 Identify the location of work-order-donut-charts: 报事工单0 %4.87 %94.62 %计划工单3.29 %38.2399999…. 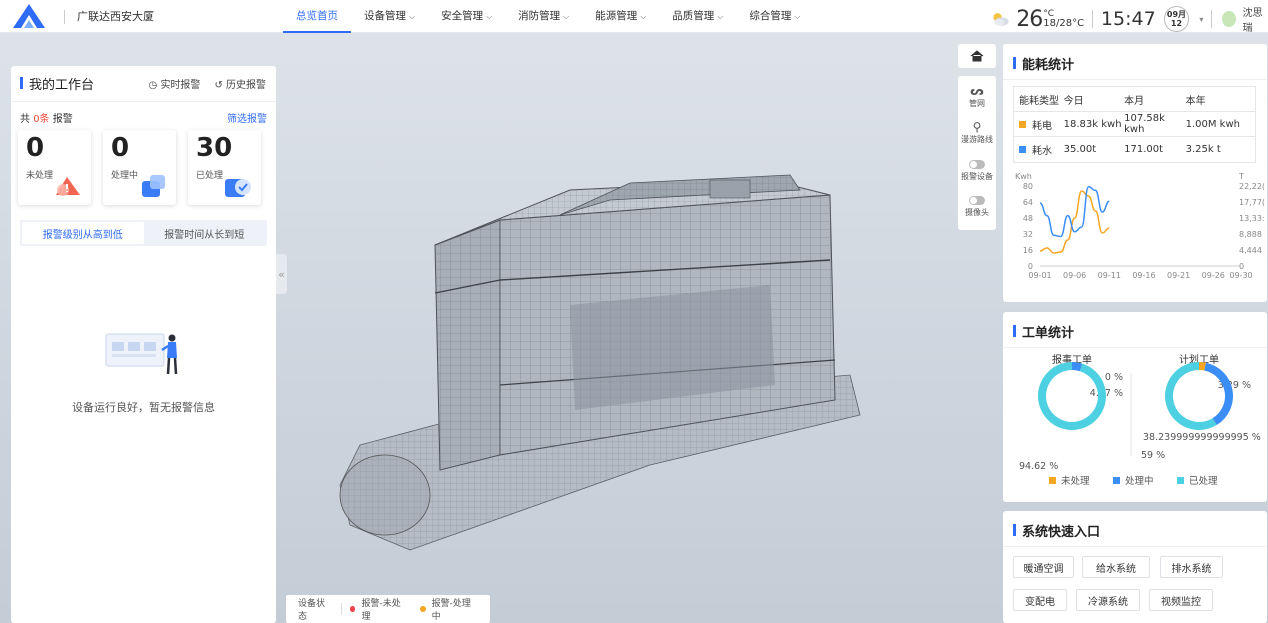
(1140, 420).